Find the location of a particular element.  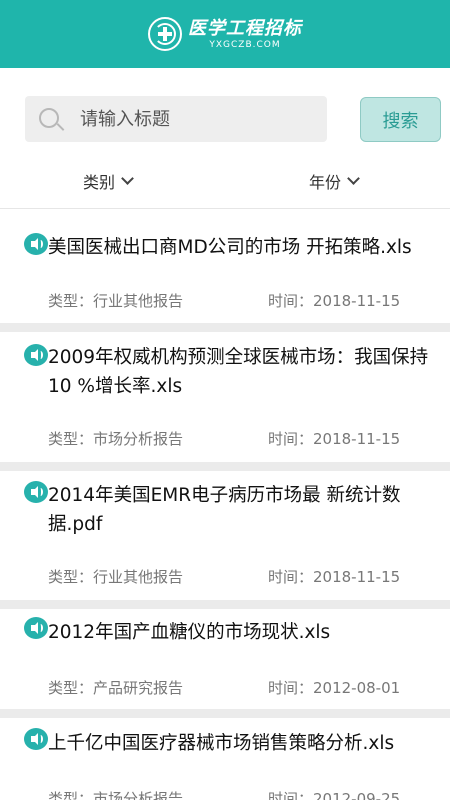

category-filter: 类别 is located at coordinates (108, 181).